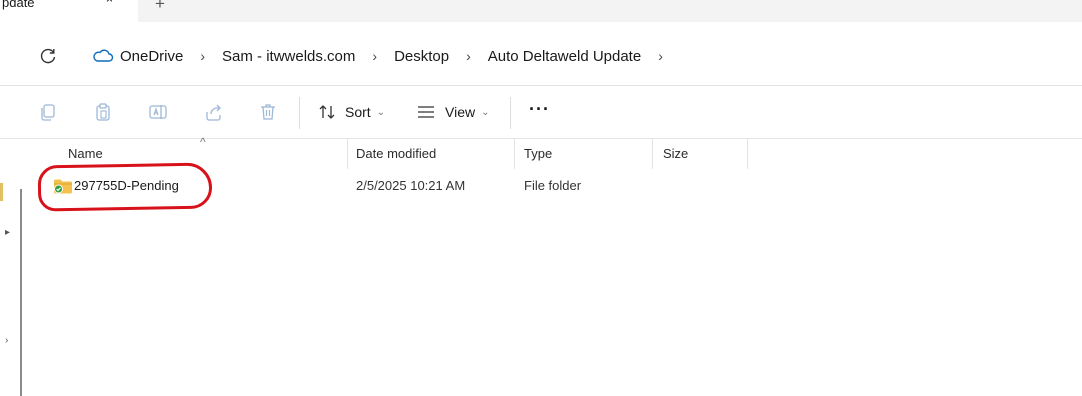 The width and height of the screenshot is (1082, 396). I want to click on delete-icon, so click(268, 112).